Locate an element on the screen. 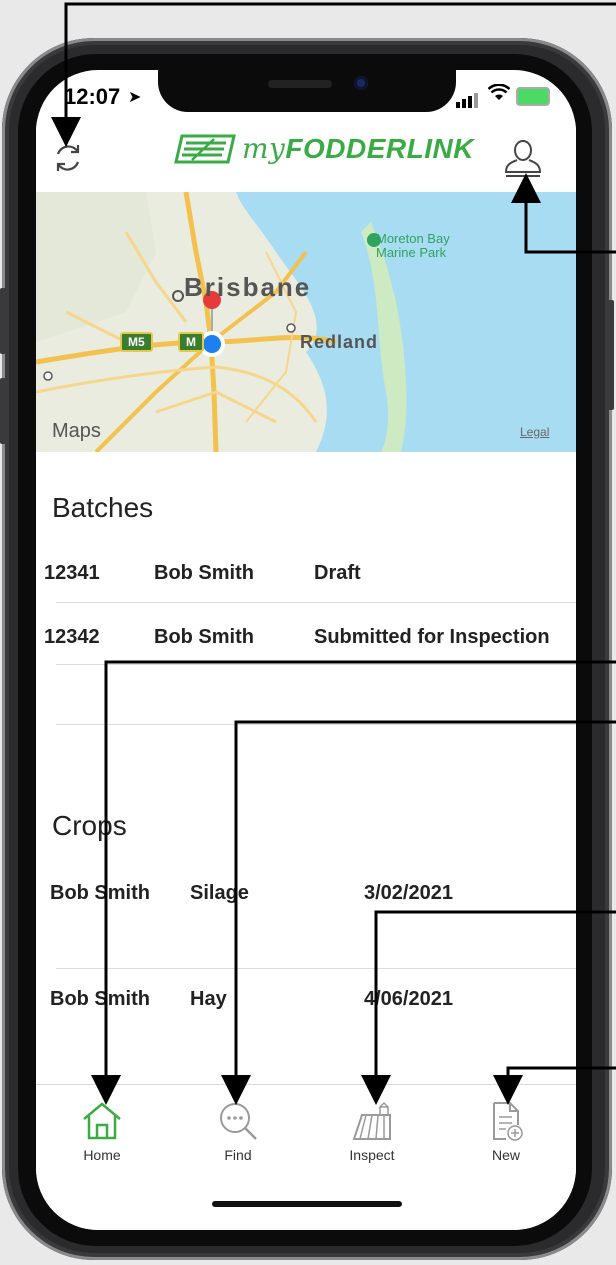 Image resolution: width=616 pixels, height=1265 pixels. status-time: 12:07 is located at coordinates (92, 96).